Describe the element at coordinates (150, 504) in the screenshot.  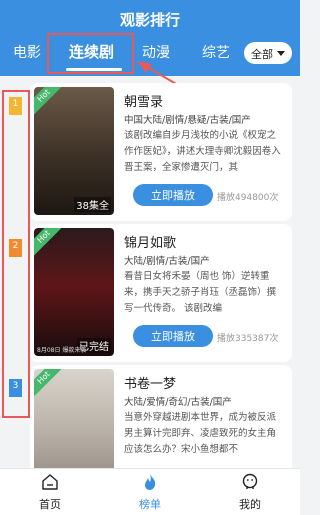
I see `nav-label: 榜单` at that location.